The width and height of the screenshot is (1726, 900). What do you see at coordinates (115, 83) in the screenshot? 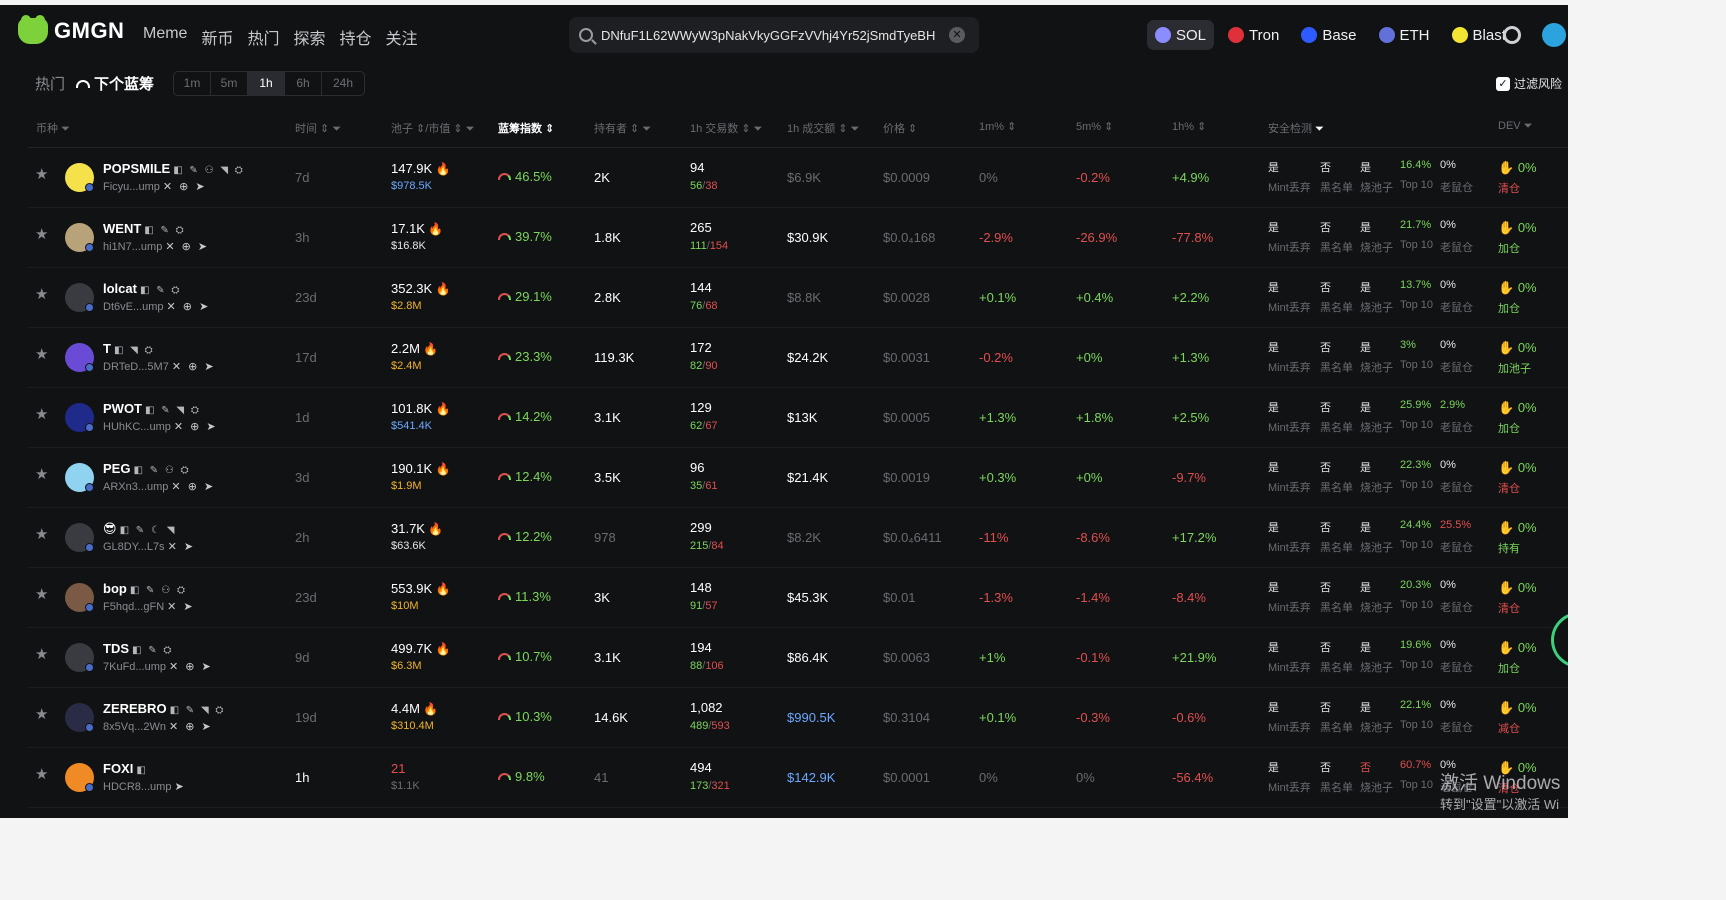
I see `section-subtitle: 下个蓝筹` at bounding box center [115, 83].